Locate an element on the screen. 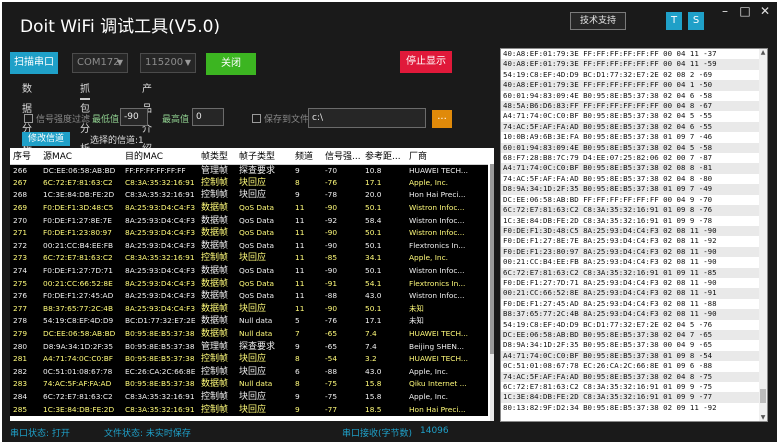  col-header-frame-subtype: 帧子类型 is located at coordinates (264, 156).